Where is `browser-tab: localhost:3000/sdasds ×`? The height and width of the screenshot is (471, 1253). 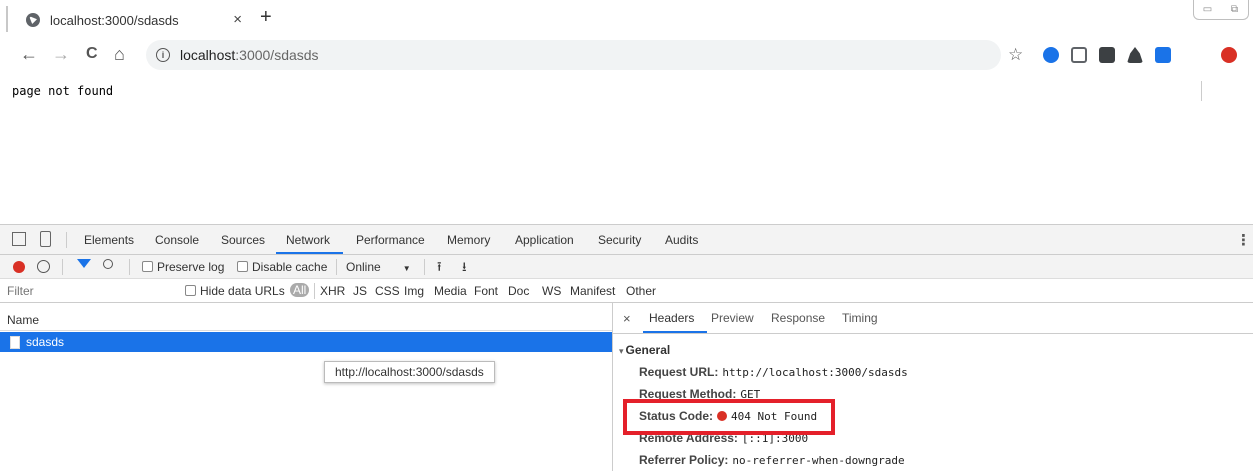
browser-tab: localhost:3000/sdasds × is located at coordinates (134, 20).